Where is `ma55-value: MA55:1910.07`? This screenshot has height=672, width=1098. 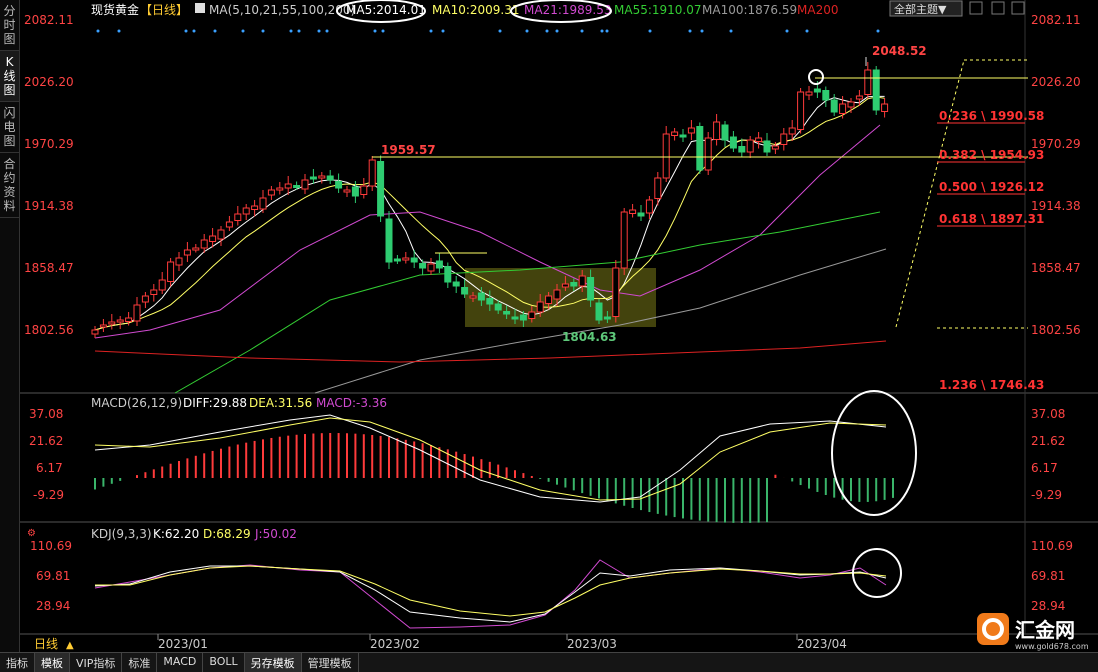
ma55-value: MA55:1910.07 is located at coordinates (658, 10).